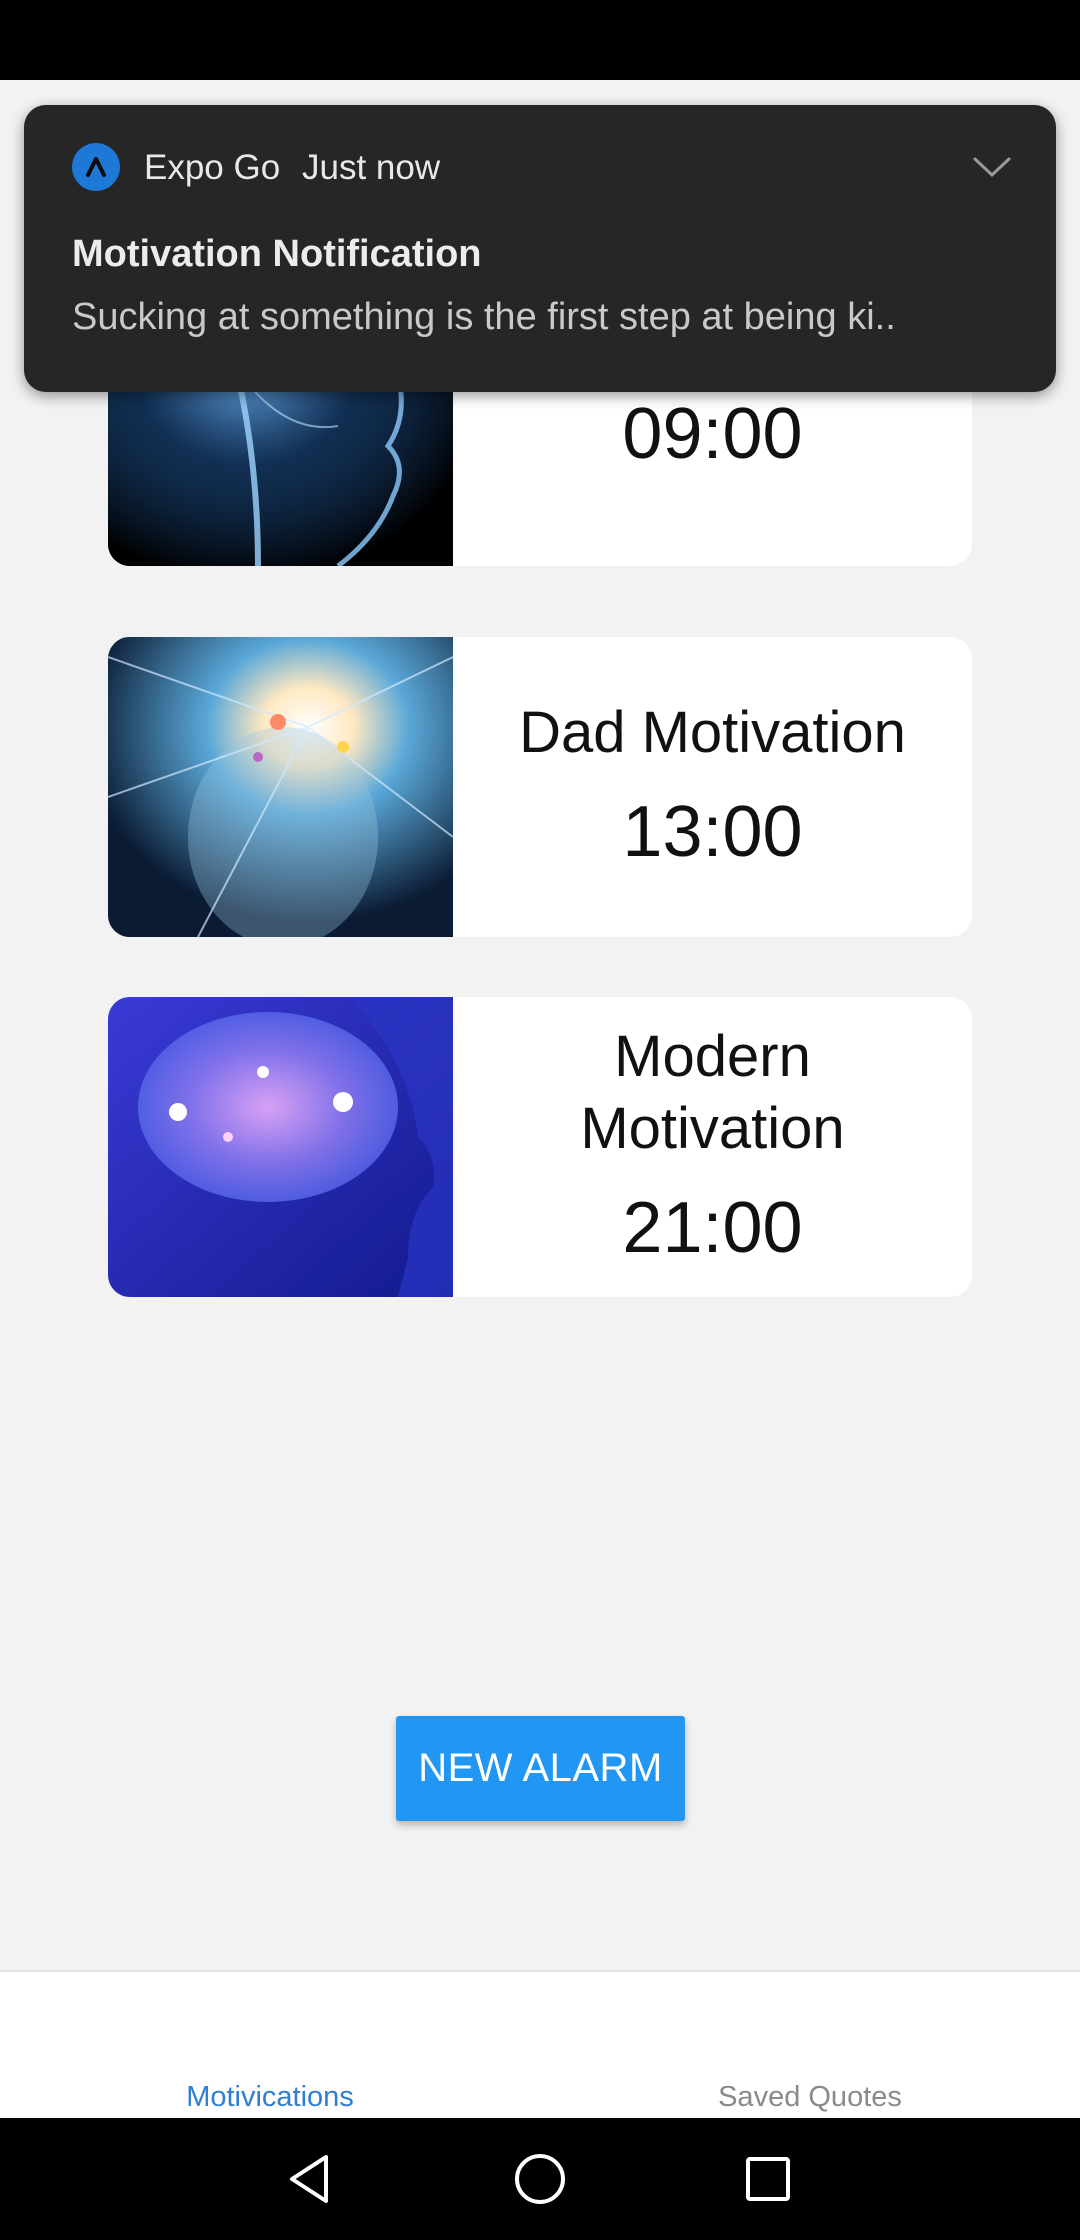  I want to click on tab-saved-quotes: Saved Quotes, so click(810, 2046).